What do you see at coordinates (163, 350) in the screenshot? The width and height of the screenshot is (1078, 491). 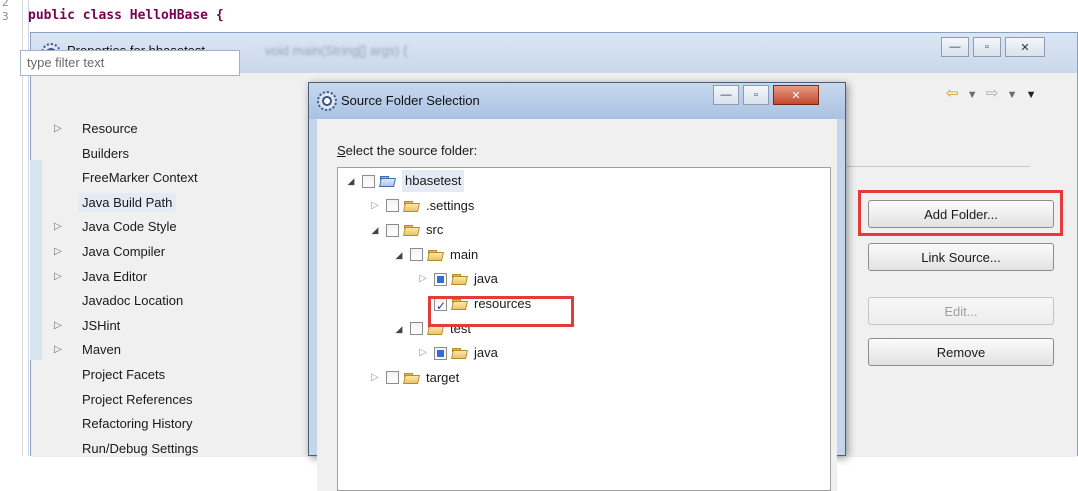 I see `nav-item: Maven` at bounding box center [163, 350].